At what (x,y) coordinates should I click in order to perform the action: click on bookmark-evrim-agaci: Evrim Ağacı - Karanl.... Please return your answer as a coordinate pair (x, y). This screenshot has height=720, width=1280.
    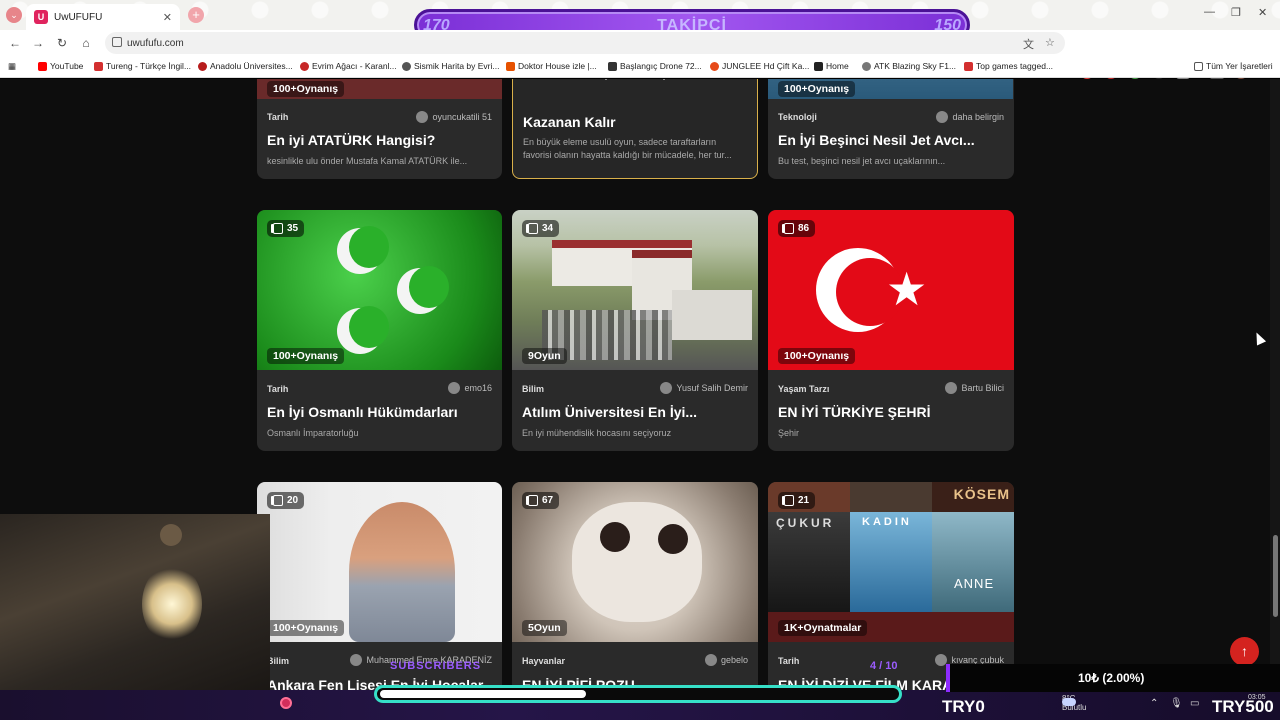
    Looking at the image, I should click on (348, 66).